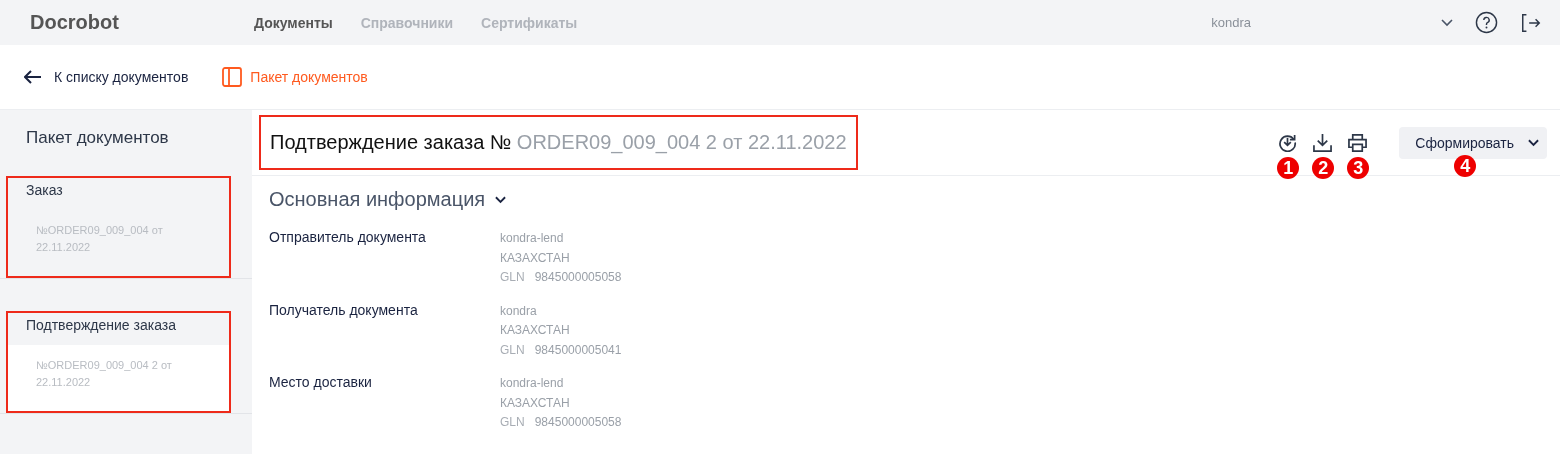  What do you see at coordinates (1358, 142) in the screenshot?
I see `print-button` at bounding box center [1358, 142].